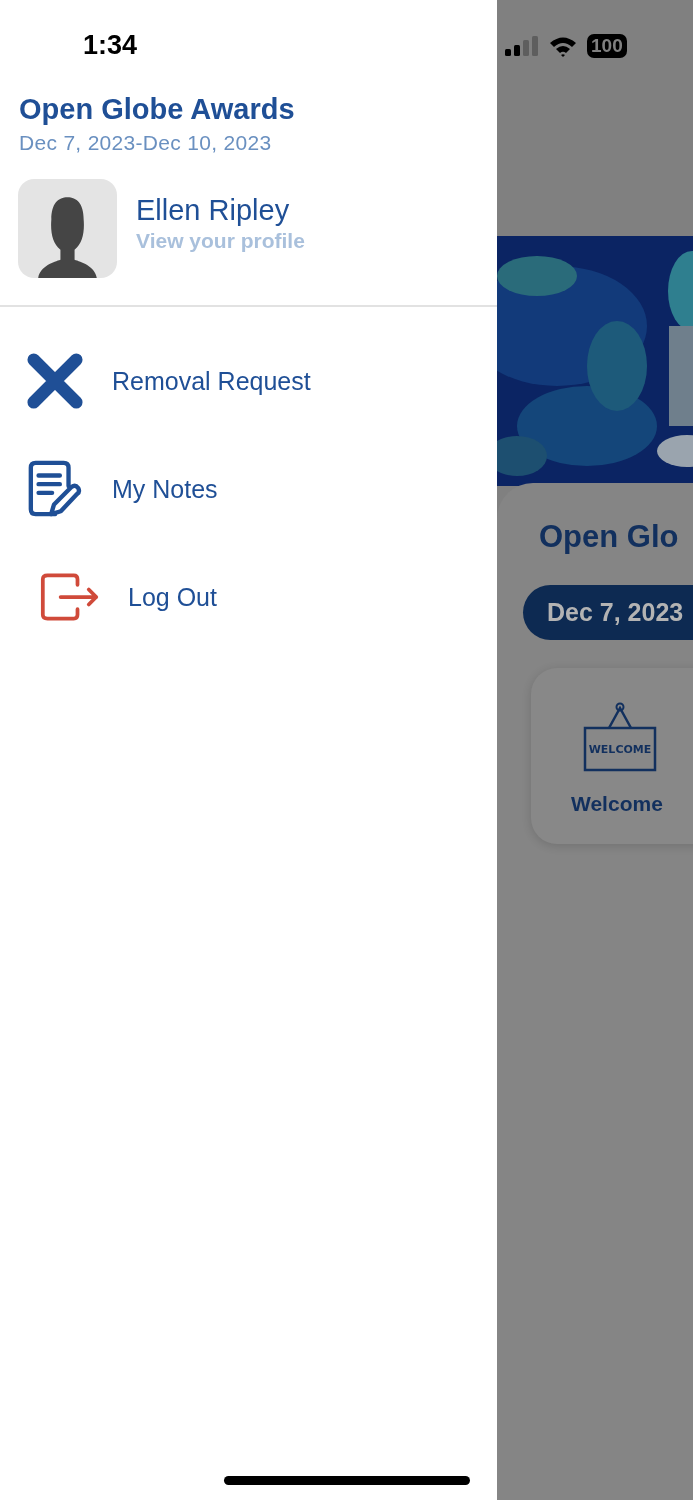  I want to click on menu-item: Removal Request, so click(155, 381).